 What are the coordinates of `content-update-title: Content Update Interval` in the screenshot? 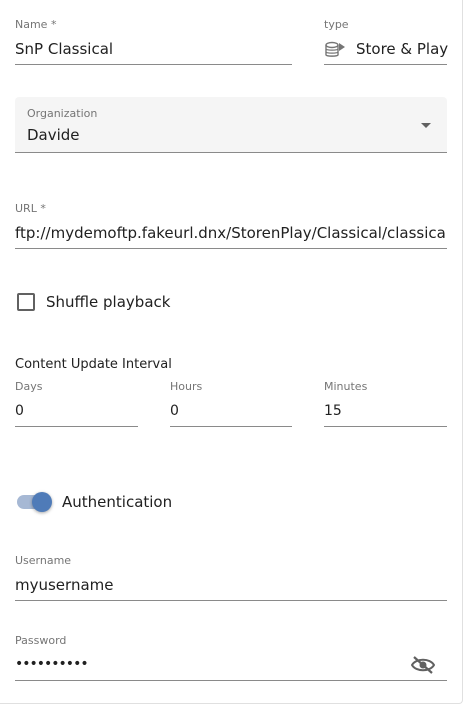 It's located at (93, 364).